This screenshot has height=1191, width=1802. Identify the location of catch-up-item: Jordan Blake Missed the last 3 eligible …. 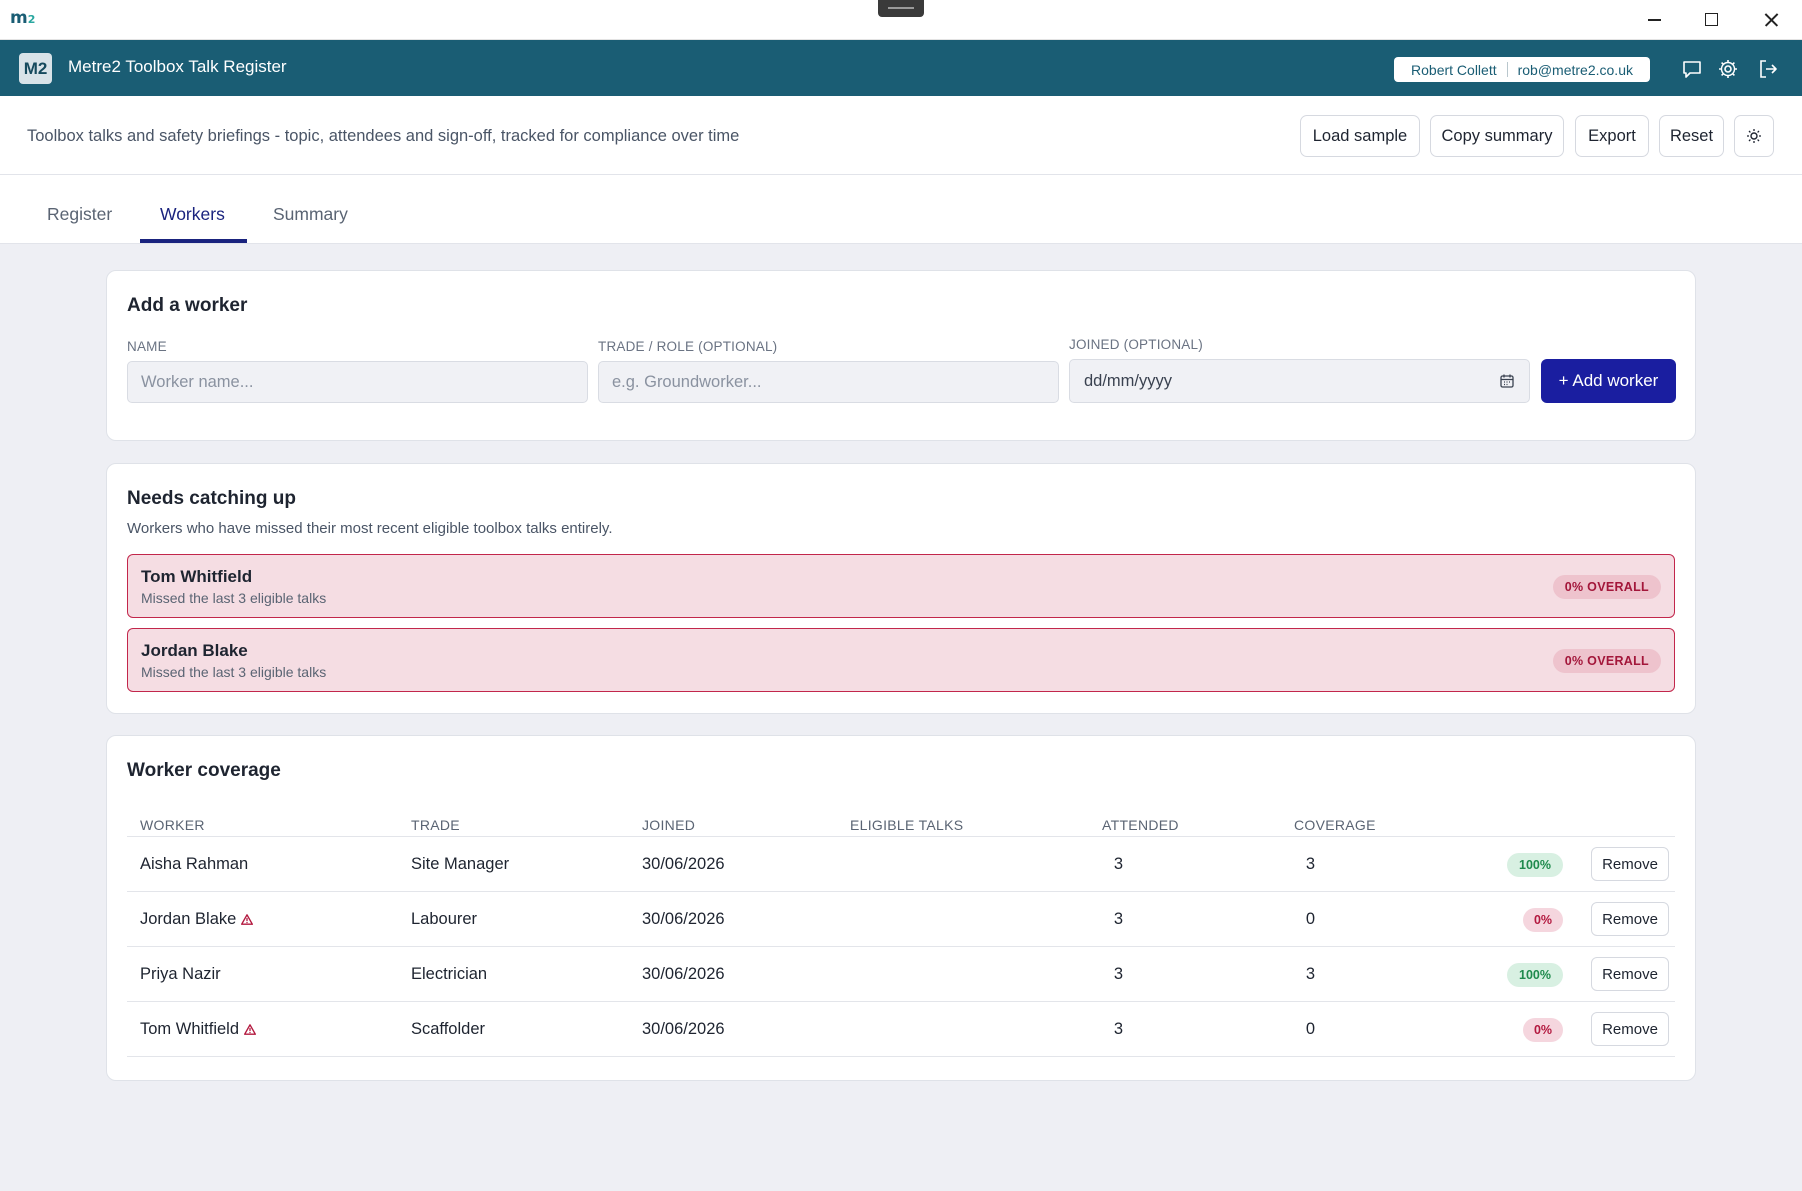
(901, 660).